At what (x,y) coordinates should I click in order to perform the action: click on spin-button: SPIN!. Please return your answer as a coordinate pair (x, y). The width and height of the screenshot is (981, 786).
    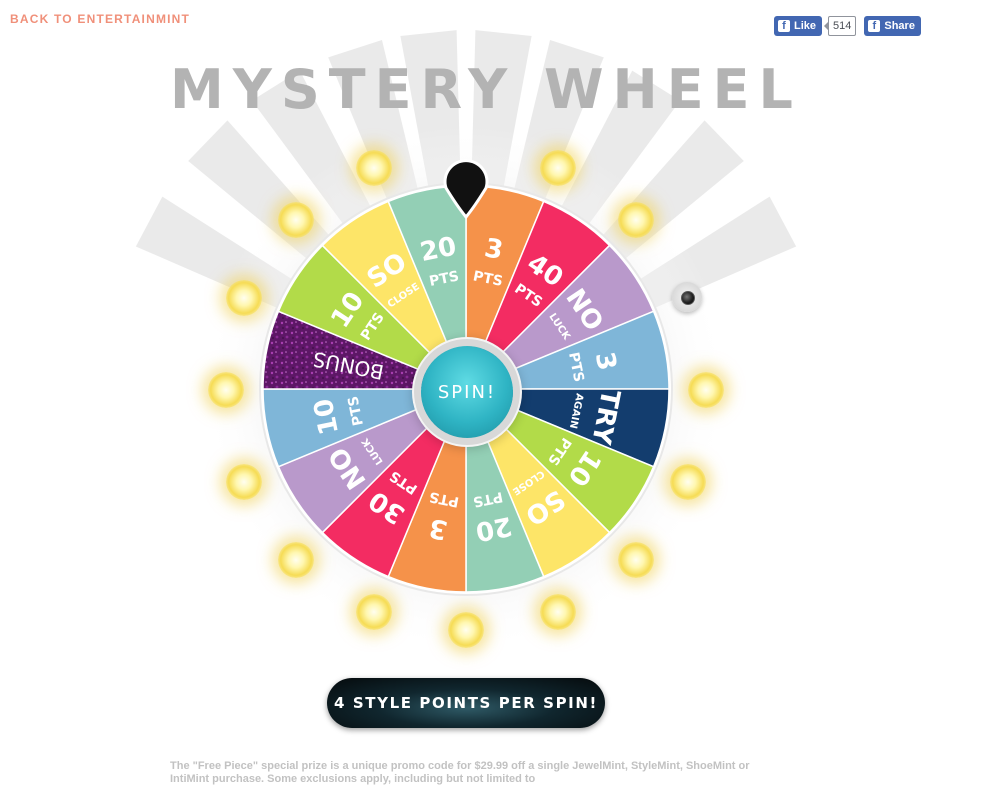
    Looking at the image, I should click on (467, 392).